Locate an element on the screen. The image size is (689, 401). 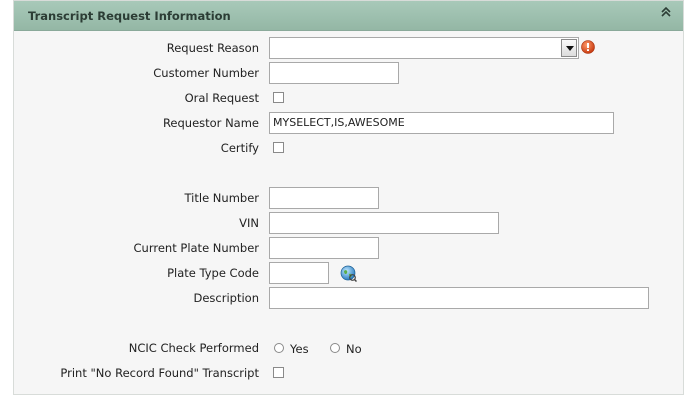
print-no-record-checkbox is located at coordinates (278, 372).